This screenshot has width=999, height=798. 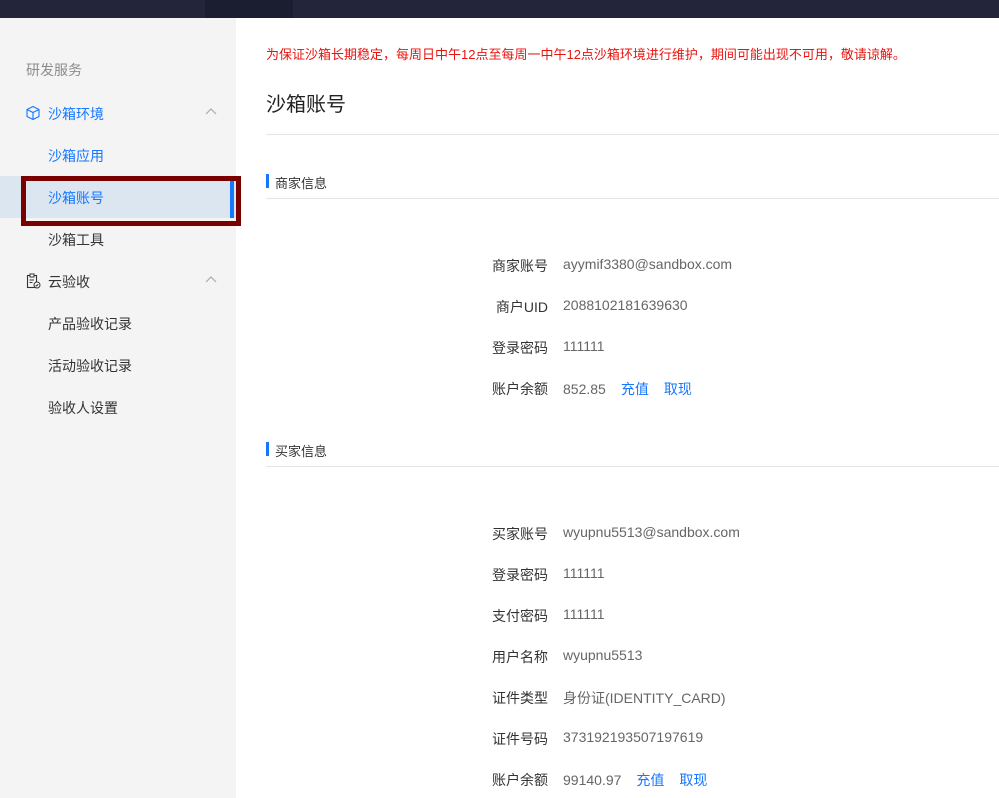 I want to click on sidebar-group-label: 沙箱环境, so click(x=76, y=114).